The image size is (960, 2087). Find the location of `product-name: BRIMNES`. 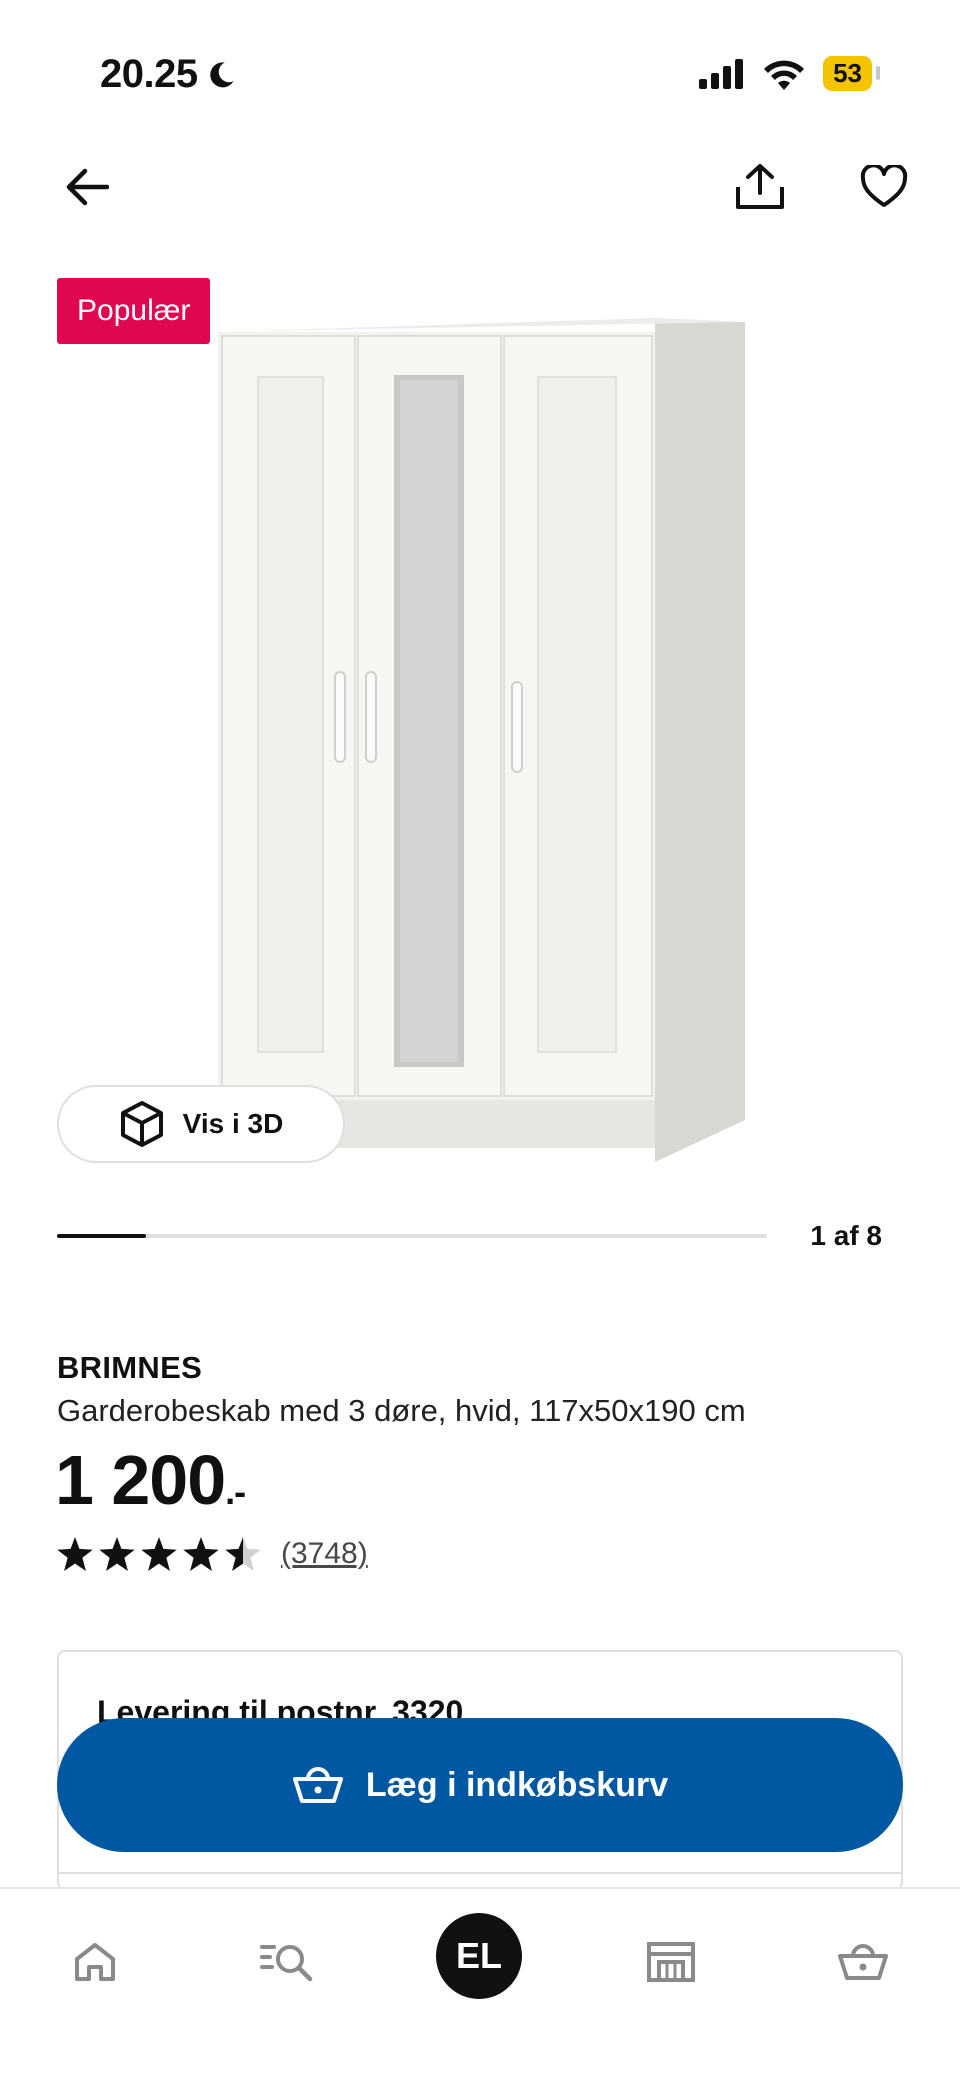

product-name: BRIMNES is located at coordinates (130, 1367).